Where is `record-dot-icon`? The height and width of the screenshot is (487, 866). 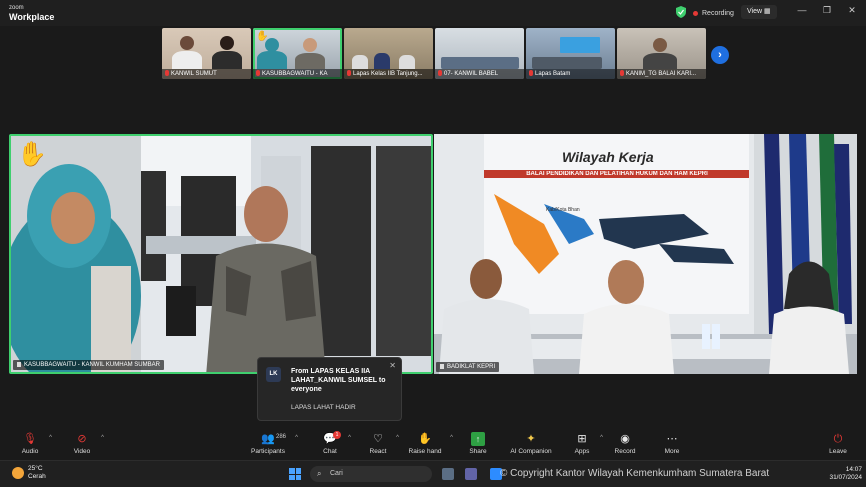
record-dot-icon is located at coordinates (695, 13).